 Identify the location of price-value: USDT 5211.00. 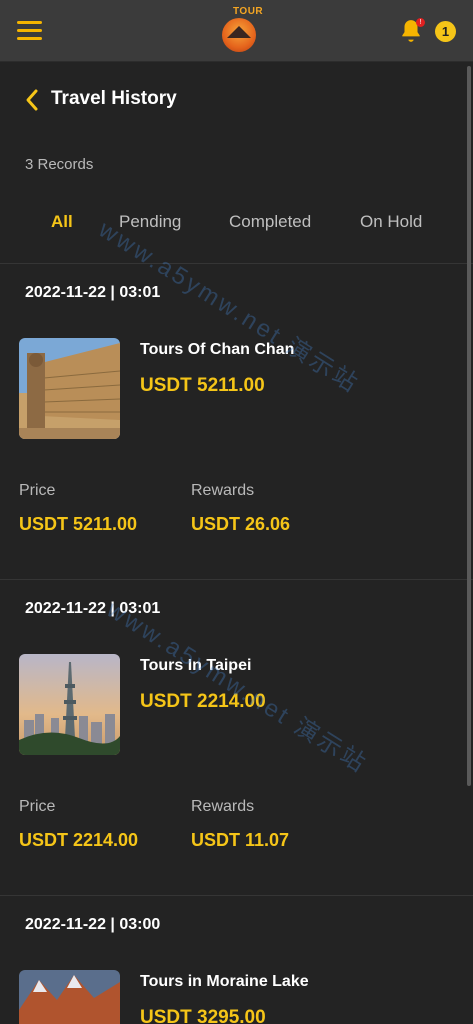
(78, 524).